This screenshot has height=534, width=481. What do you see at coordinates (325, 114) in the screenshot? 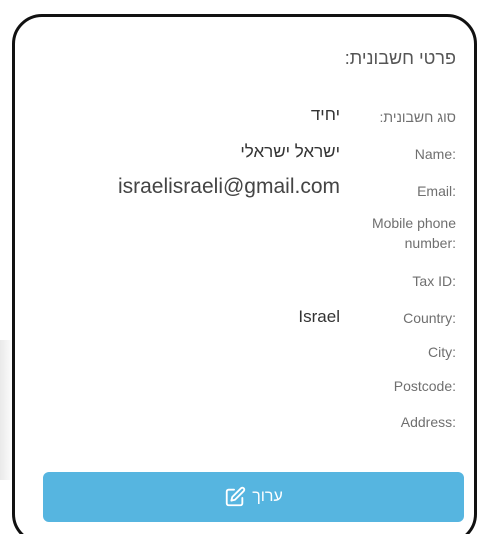
I see `invoice-type-value: יחיד` at bounding box center [325, 114].